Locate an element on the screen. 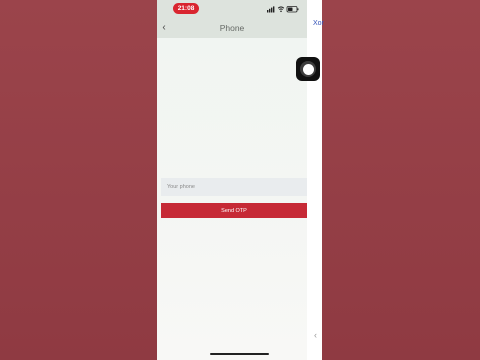 This screenshot has width=480, height=360. status-bar: 21:08 is located at coordinates (232, 9).